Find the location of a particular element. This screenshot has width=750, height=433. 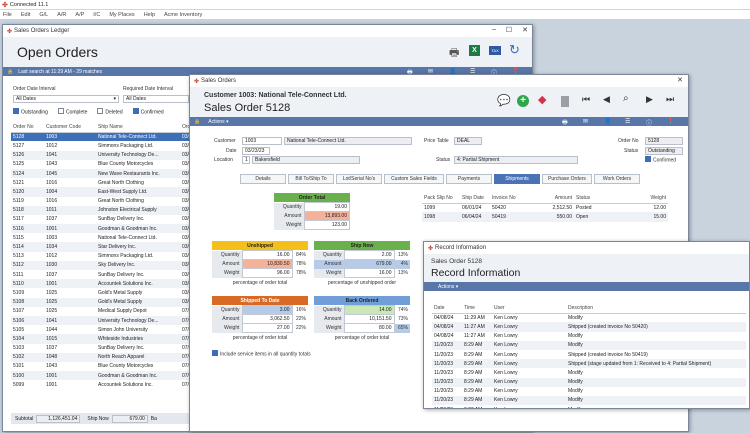

table-row: 5104 1015 Whiteside Industries 07/ is located at coordinates (101, 339).